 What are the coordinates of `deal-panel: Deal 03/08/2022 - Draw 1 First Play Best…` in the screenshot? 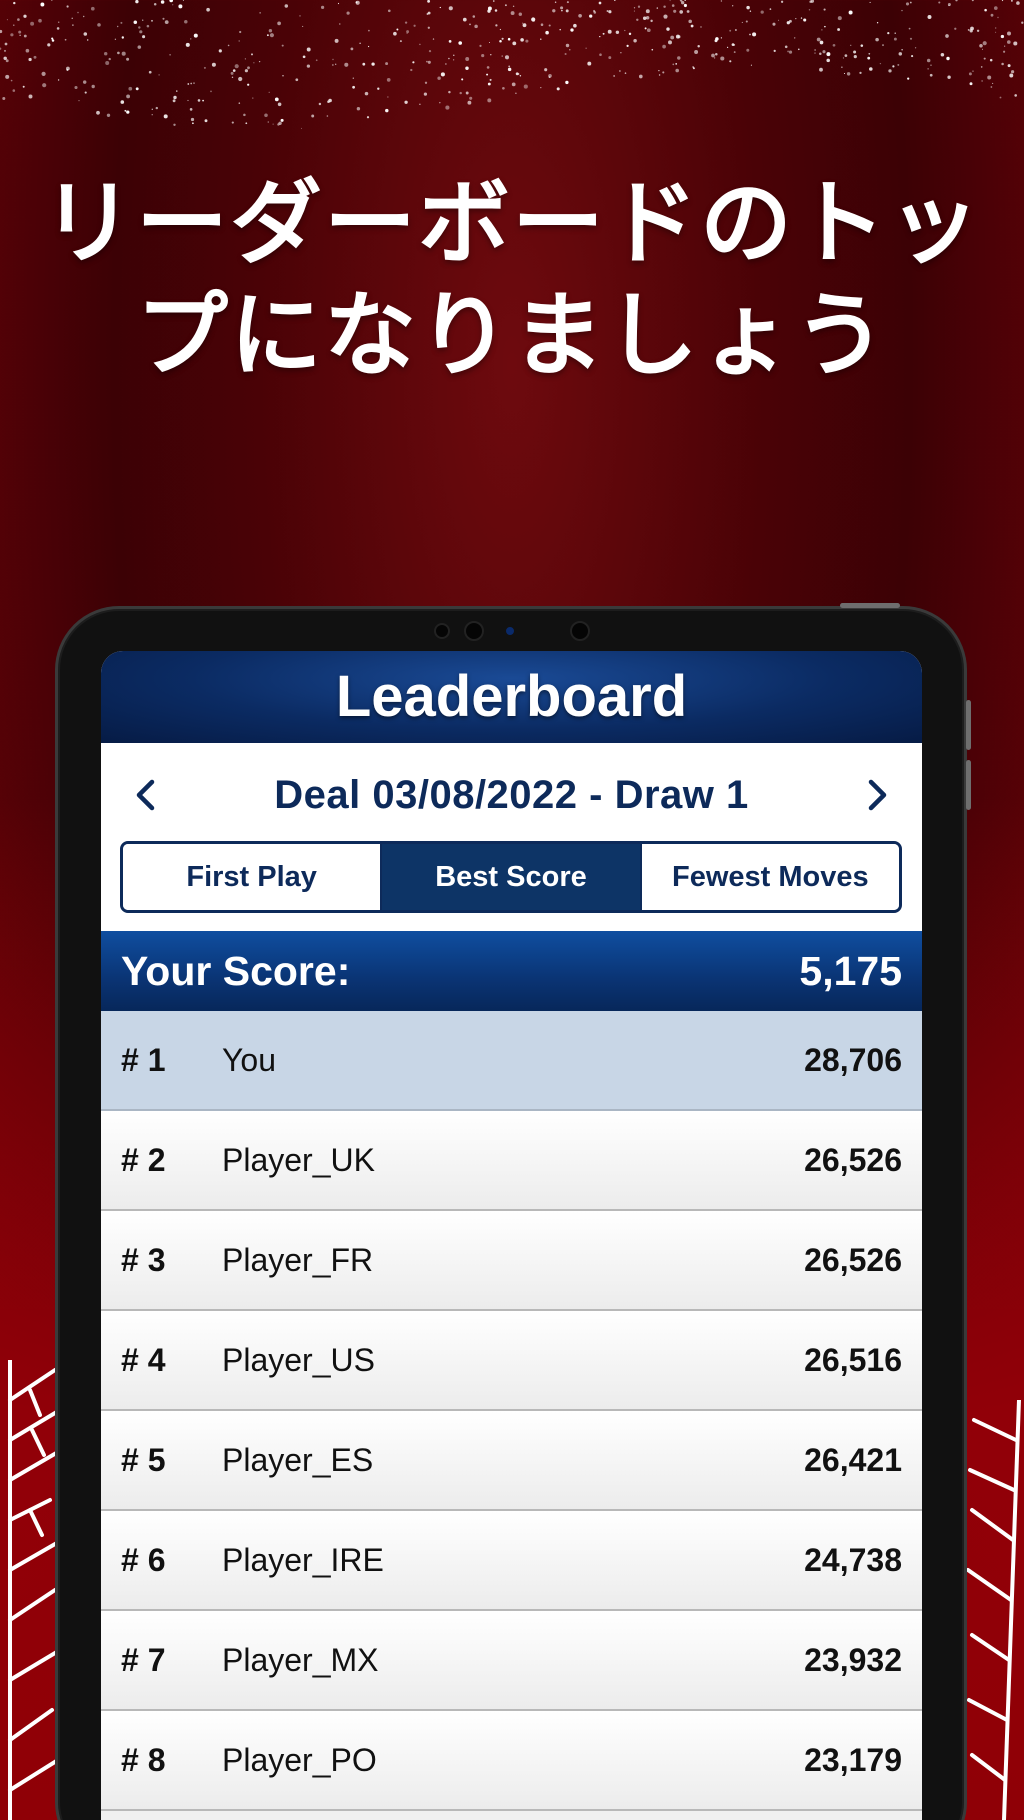 It's located at (511, 837).